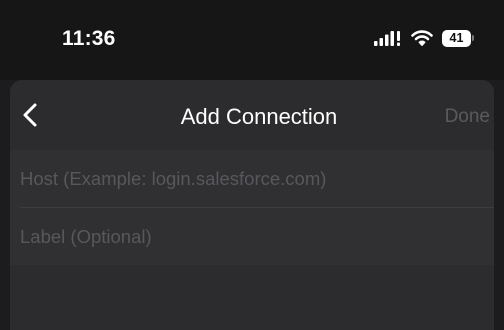 This screenshot has width=504, height=330. Describe the element at coordinates (473, 38) in the screenshot. I see `battery-tip` at that location.